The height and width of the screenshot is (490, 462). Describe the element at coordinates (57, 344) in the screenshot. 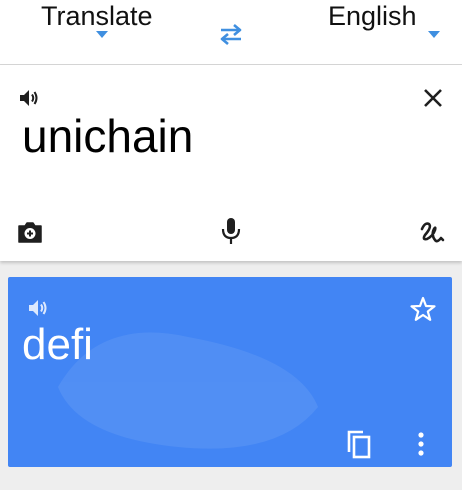

I see `translation-text: defi` at that location.